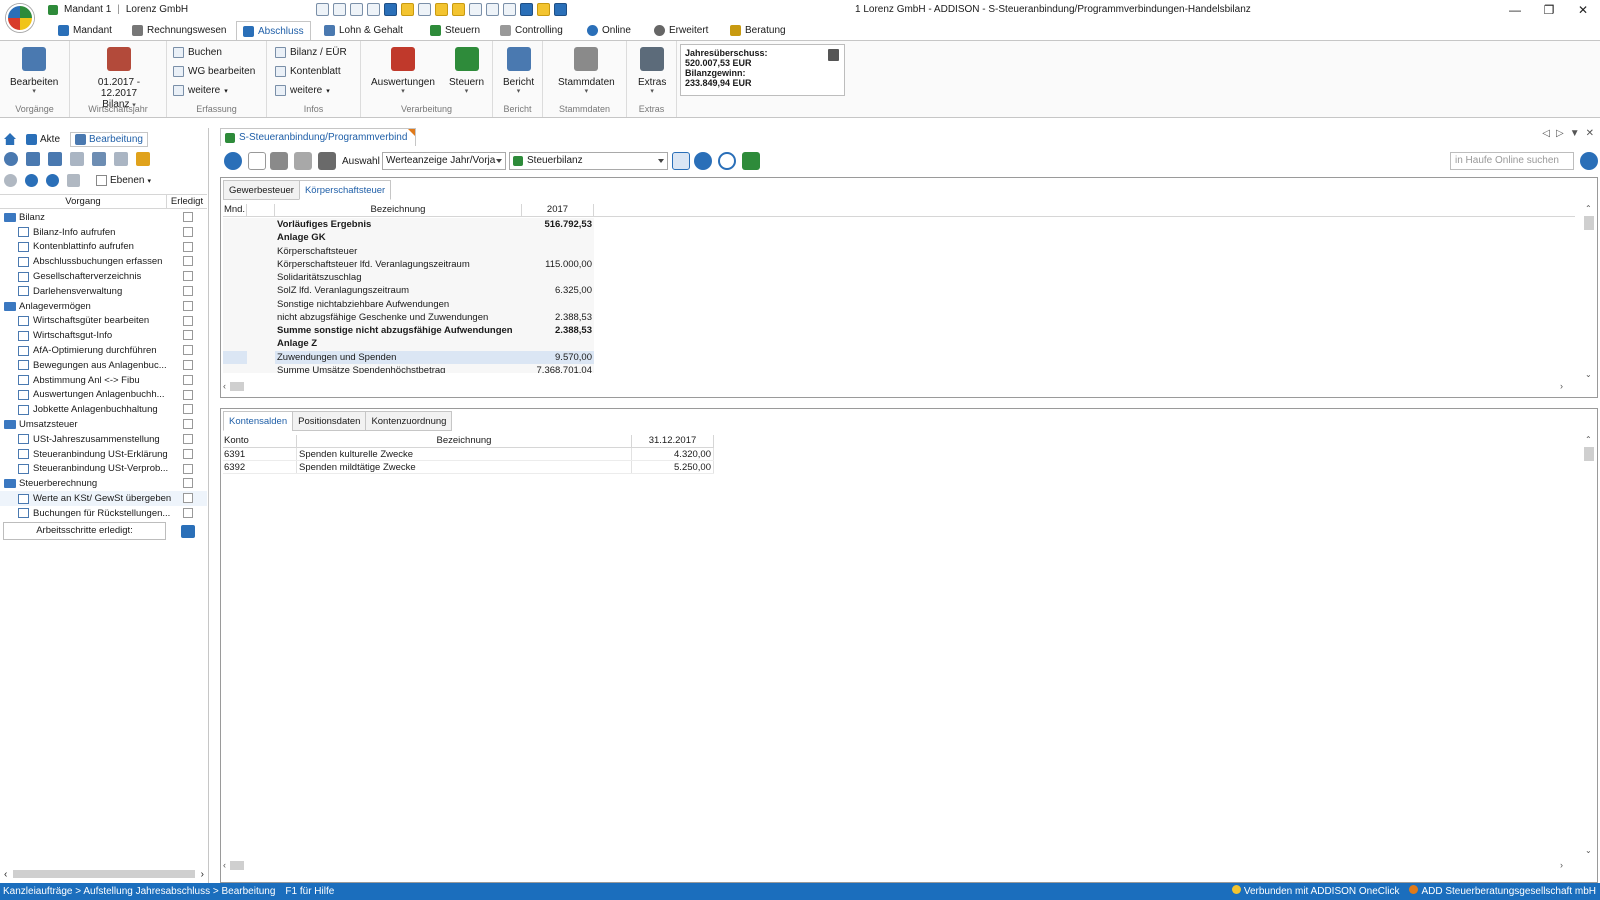  I want to click on forward-icon, so click(77, 159).